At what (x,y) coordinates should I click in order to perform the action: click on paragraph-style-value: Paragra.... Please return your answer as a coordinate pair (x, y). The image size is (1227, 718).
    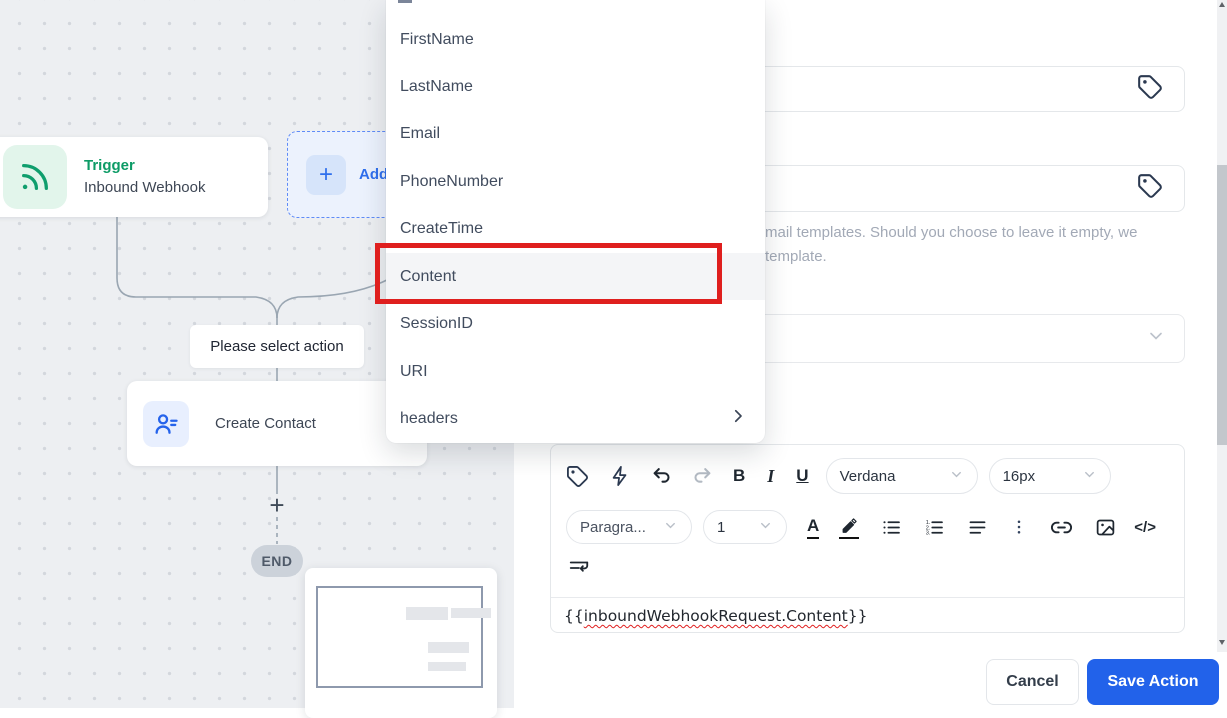
    Looking at the image, I should click on (613, 527).